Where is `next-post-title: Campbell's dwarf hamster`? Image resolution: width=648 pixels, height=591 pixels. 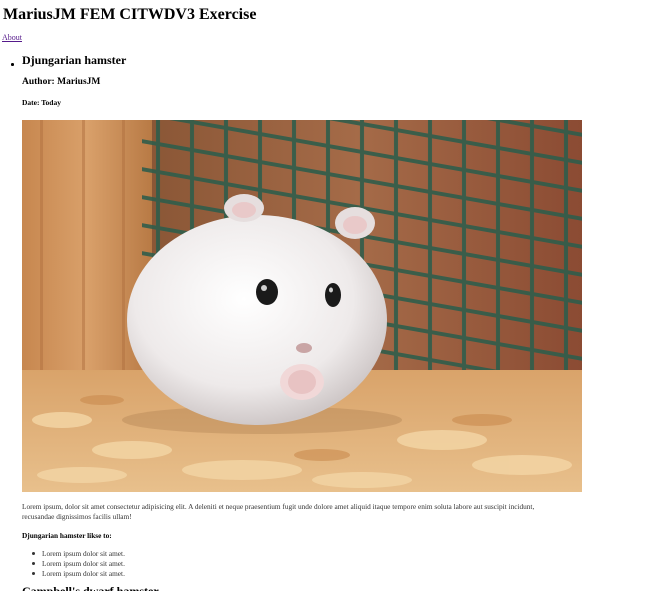
next-post-title: Campbell's dwarf hamster is located at coordinates (90, 587).